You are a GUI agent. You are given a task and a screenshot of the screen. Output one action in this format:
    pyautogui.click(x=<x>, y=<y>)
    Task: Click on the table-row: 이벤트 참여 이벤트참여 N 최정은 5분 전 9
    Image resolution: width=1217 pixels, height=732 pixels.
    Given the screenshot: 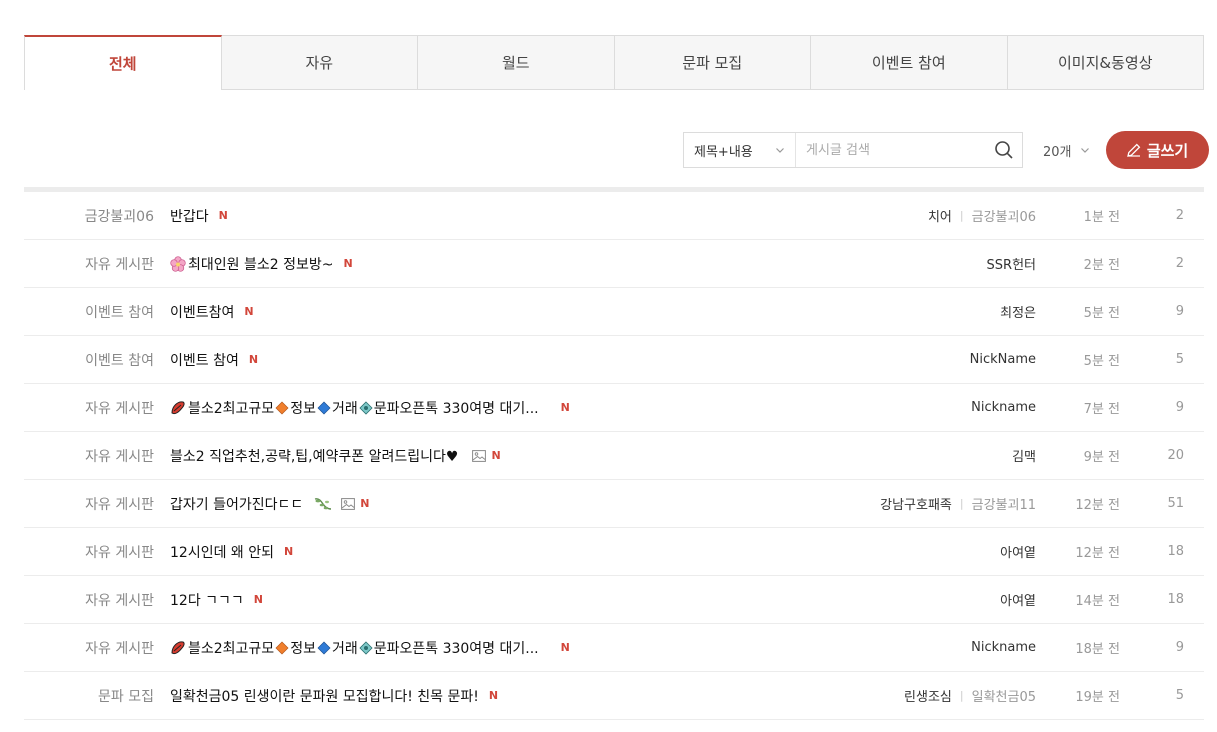 What is the action you would take?
    pyautogui.click(x=614, y=312)
    